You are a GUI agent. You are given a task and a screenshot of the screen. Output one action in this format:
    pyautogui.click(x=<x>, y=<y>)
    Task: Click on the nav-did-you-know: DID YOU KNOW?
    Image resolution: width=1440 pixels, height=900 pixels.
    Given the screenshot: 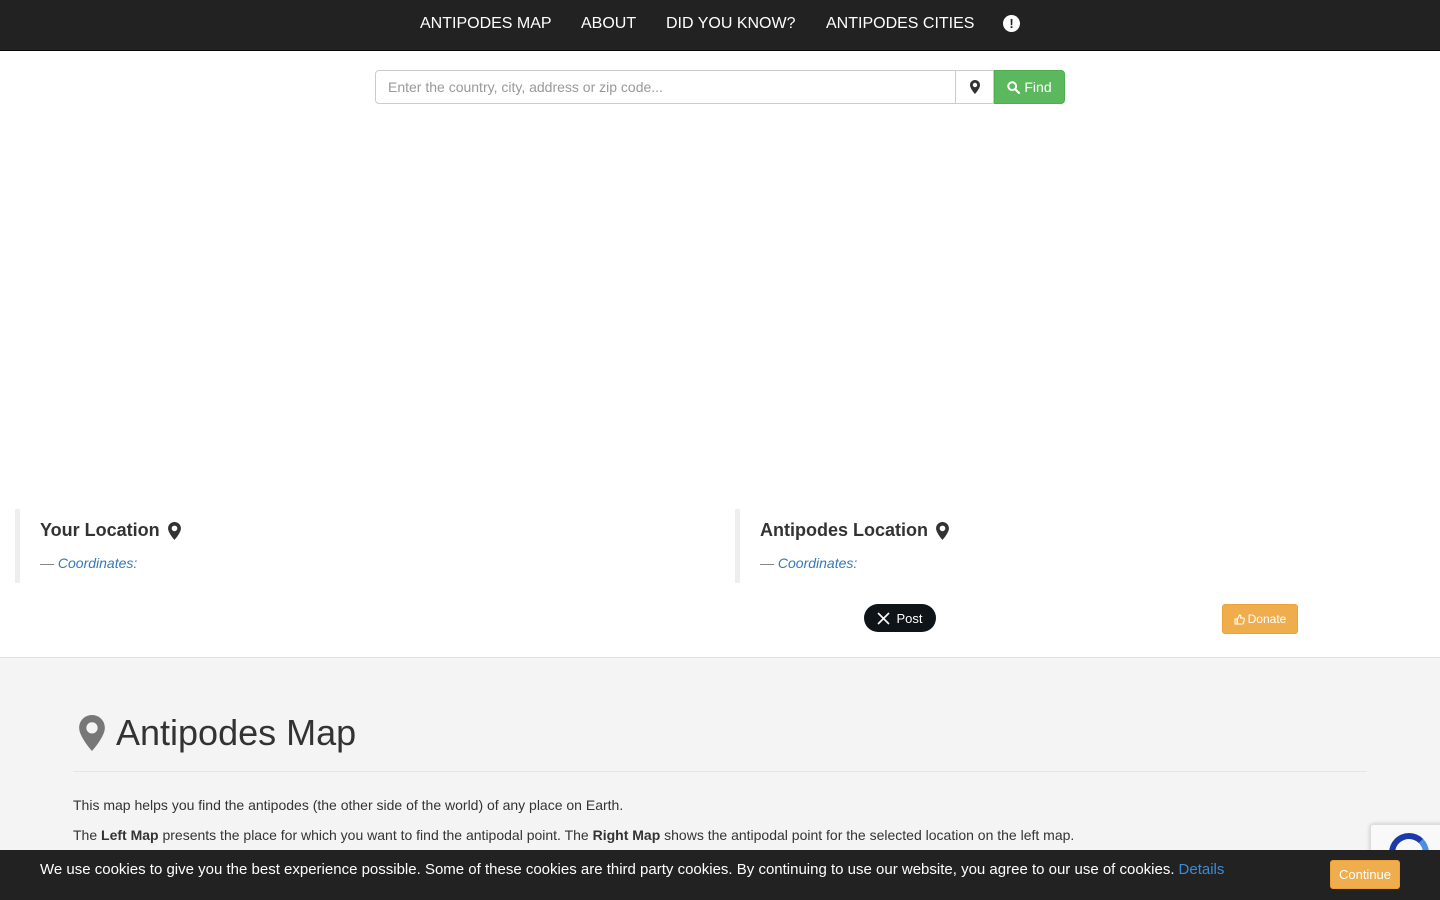 What is the action you would take?
    pyautogui.click(x=731, y=25)
    